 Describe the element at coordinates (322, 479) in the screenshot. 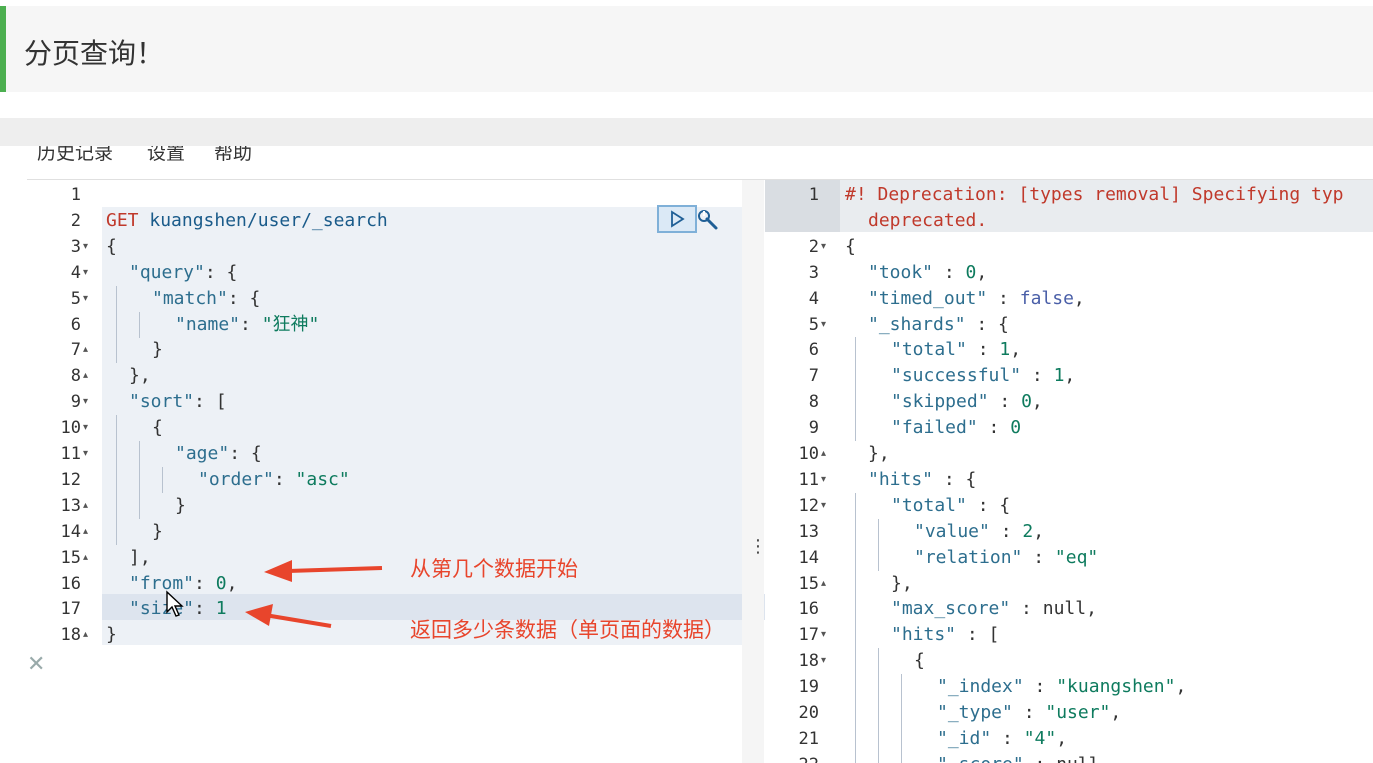

I see `code-token: "asc"` at that location.